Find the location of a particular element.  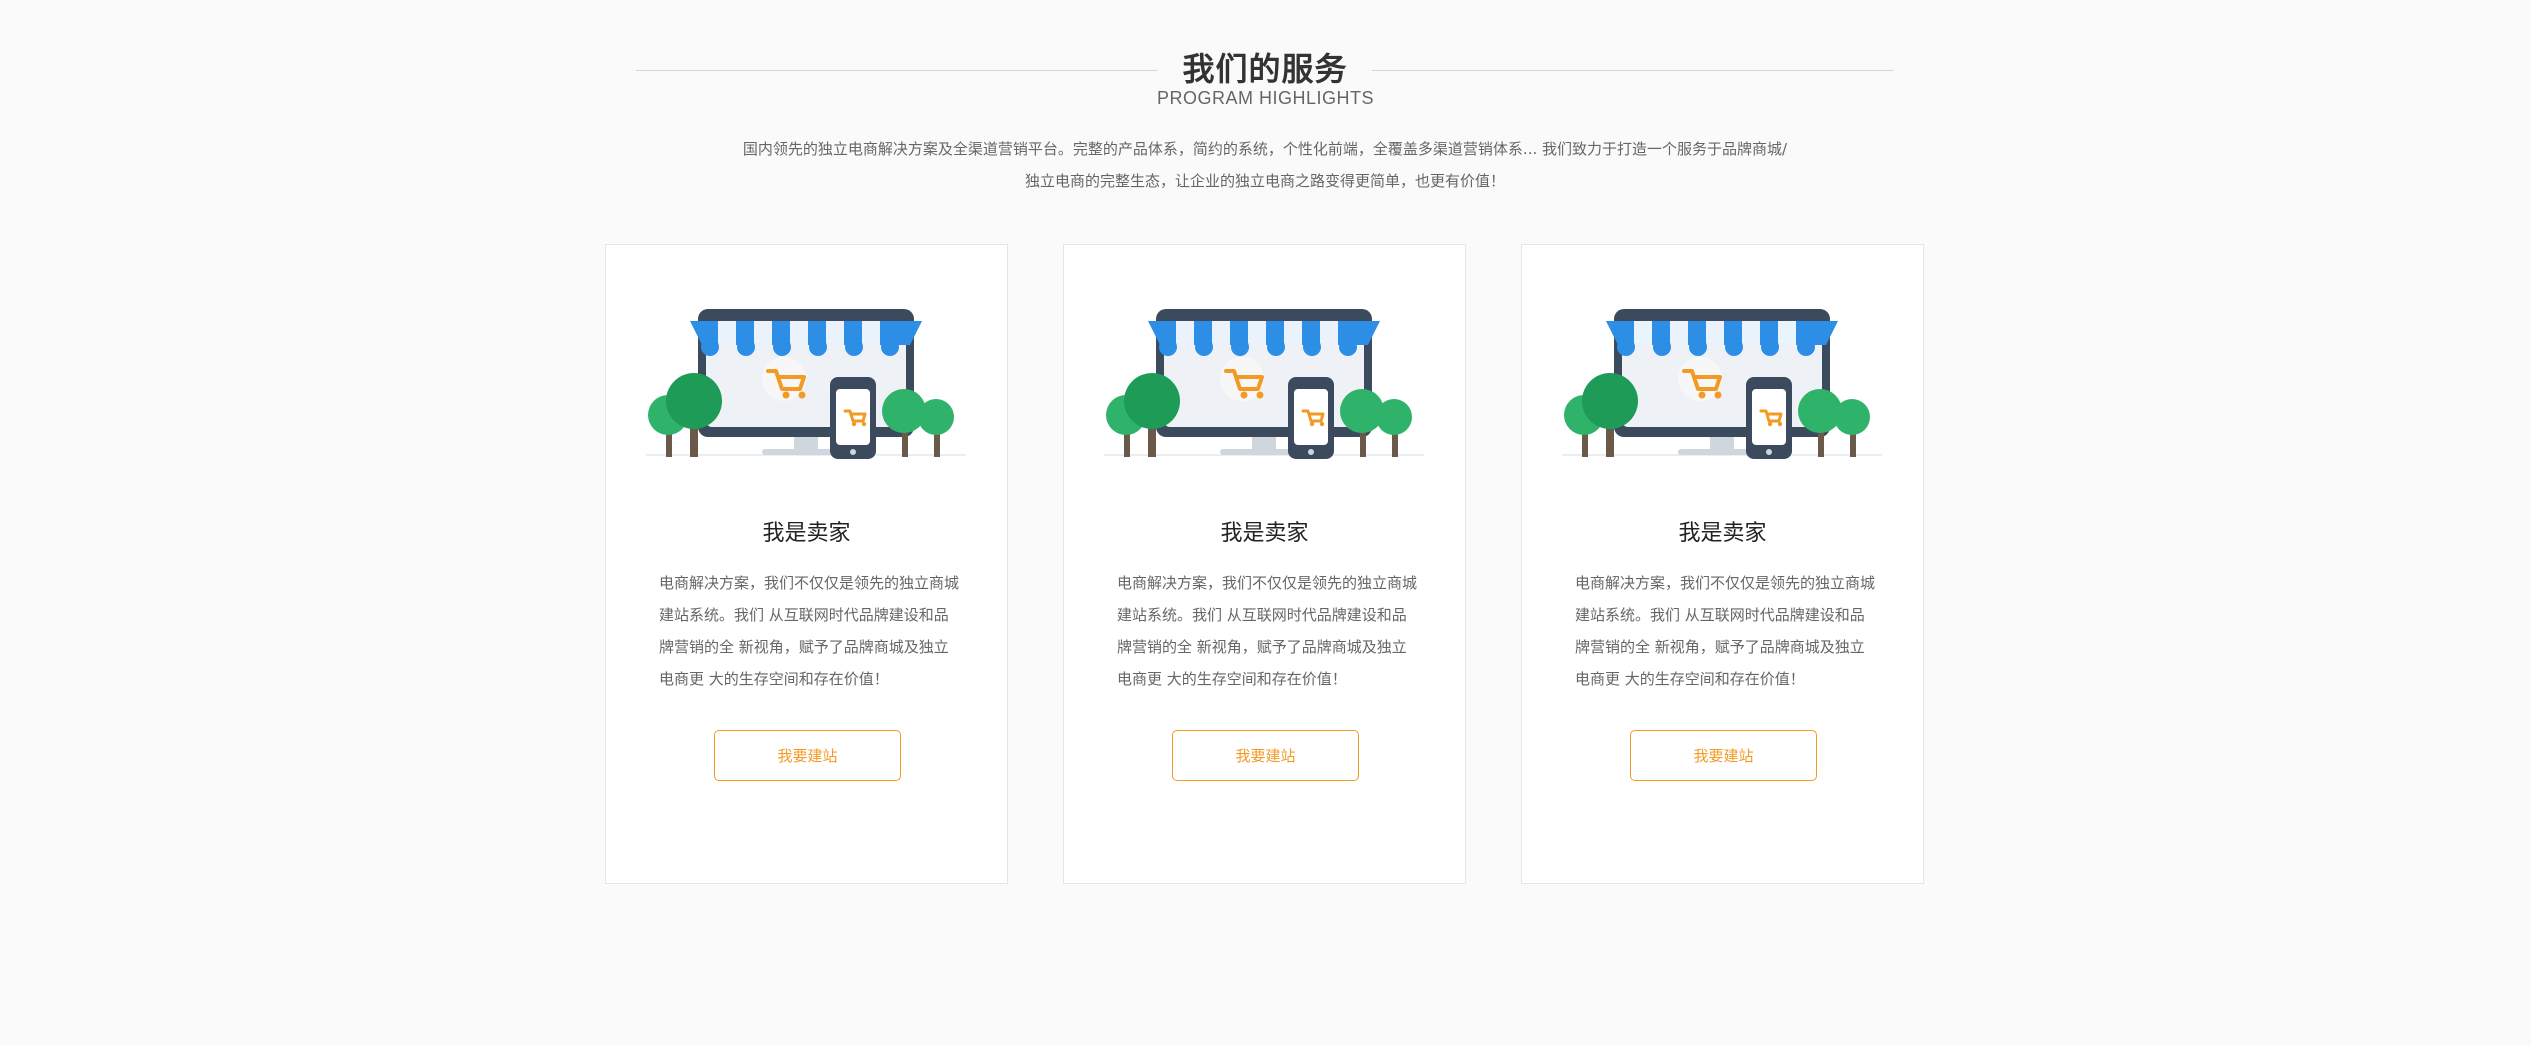

section-title: 我们的服务 is located at coordinates (1265, 69).